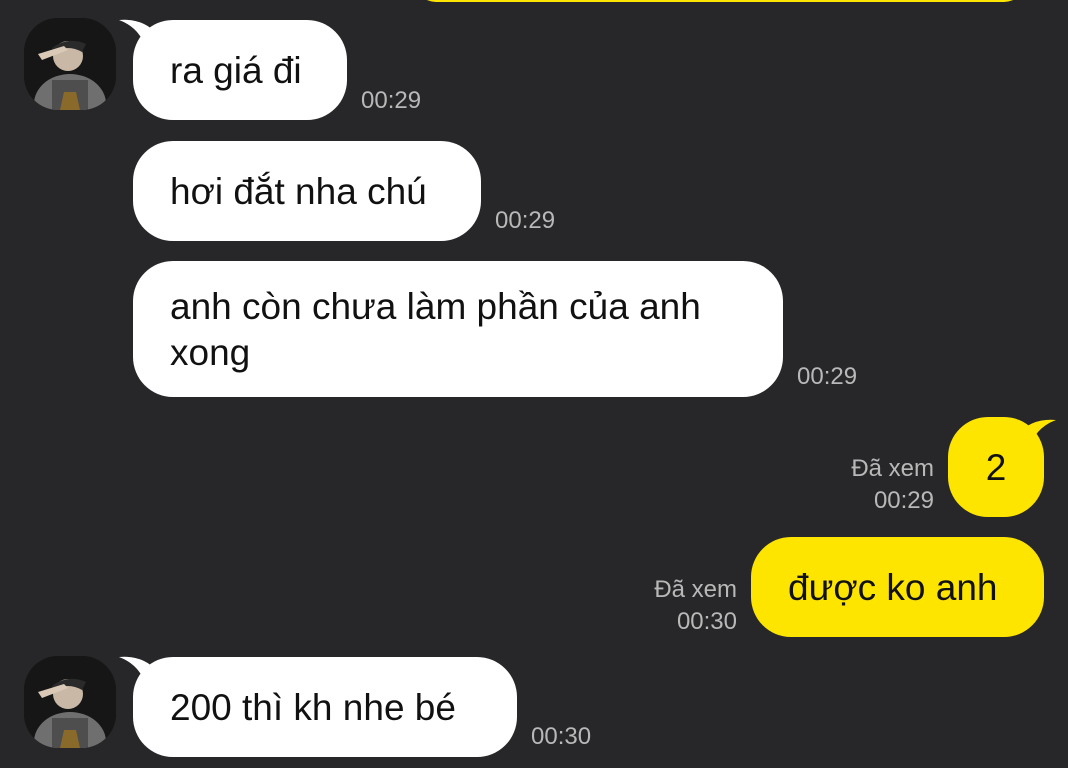  Describe the element at coordinates (720, 1) in the screenshot. I see `previous-message-bubble` at that location.